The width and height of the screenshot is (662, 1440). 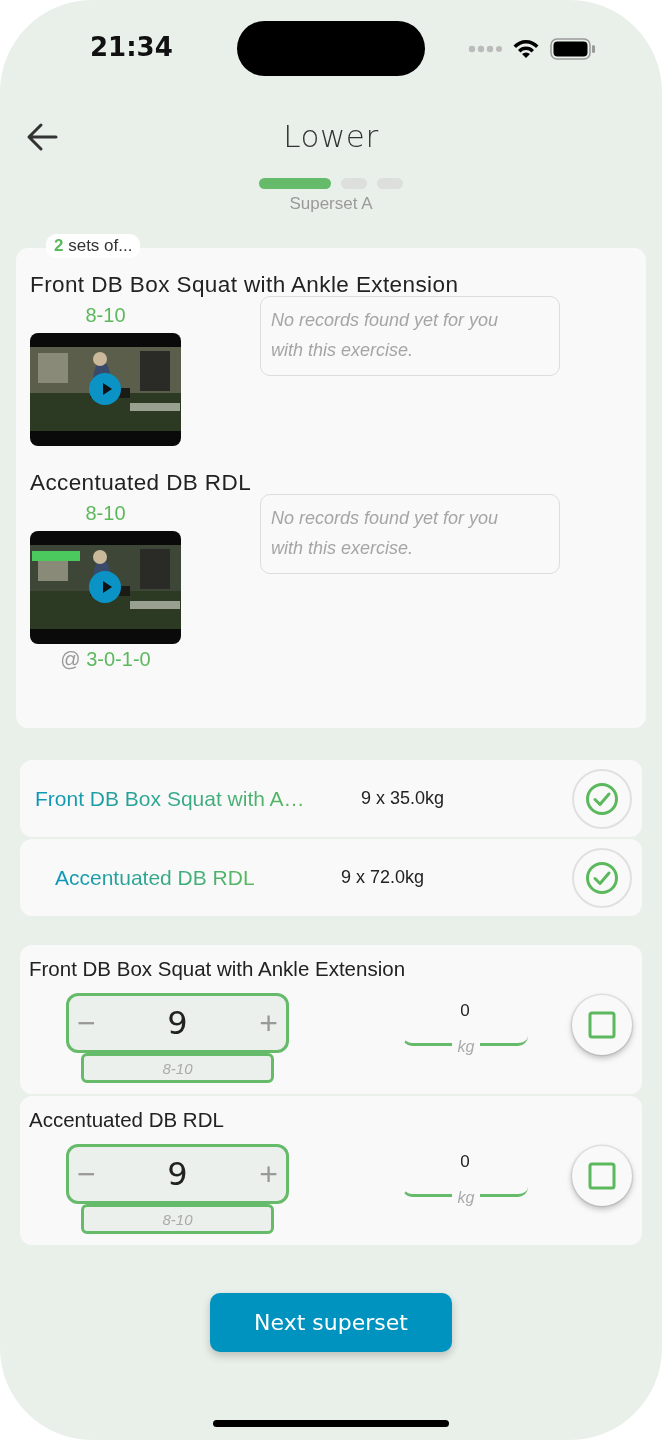 What do you see at coordinates (331, 136) in the screenshot?
I see `page-title: Lower` at bounding box center [331, 136].